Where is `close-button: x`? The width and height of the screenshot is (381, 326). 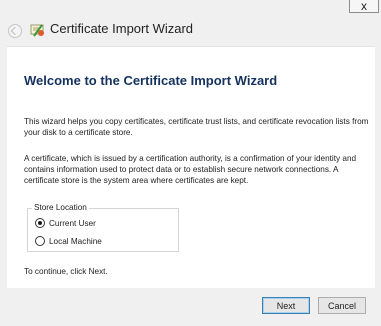 close-button: x is located at coordinates (364, 6).